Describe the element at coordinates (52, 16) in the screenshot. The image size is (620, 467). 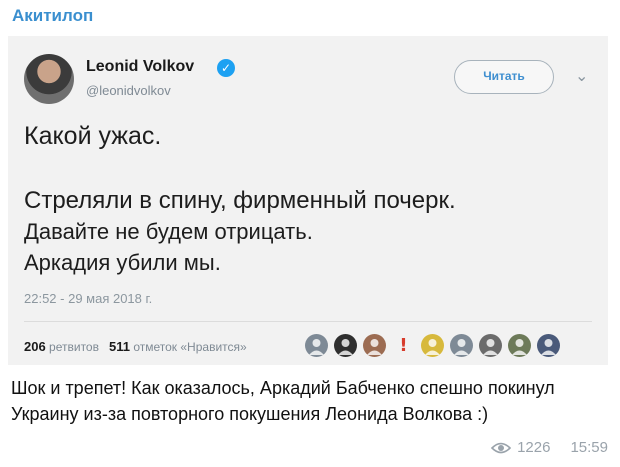
I see `channel-name: Акитилоп` at that location.